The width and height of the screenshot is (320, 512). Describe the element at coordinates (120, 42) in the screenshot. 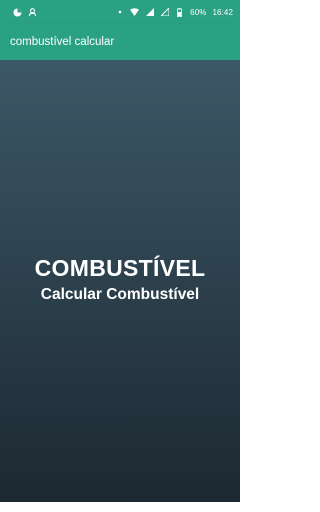

I see `app-bar: combustível calcular` at that location.